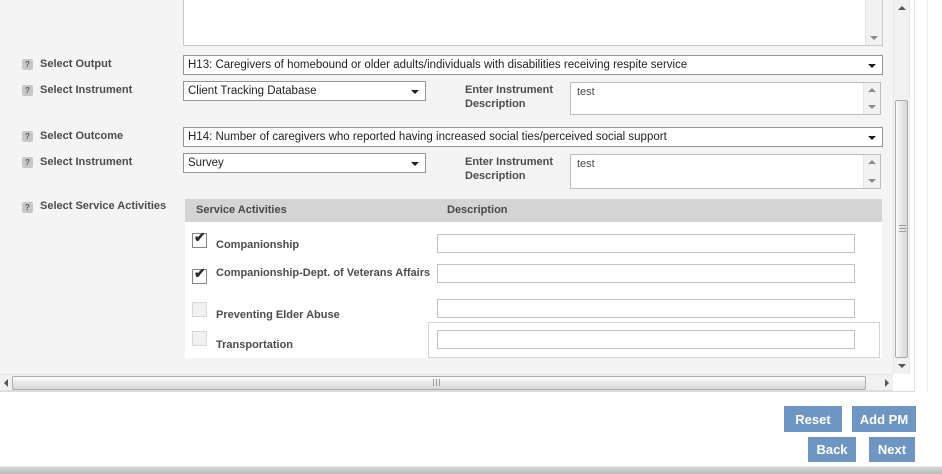  I want to click on vertical-scrollbar, so click(901, 187).